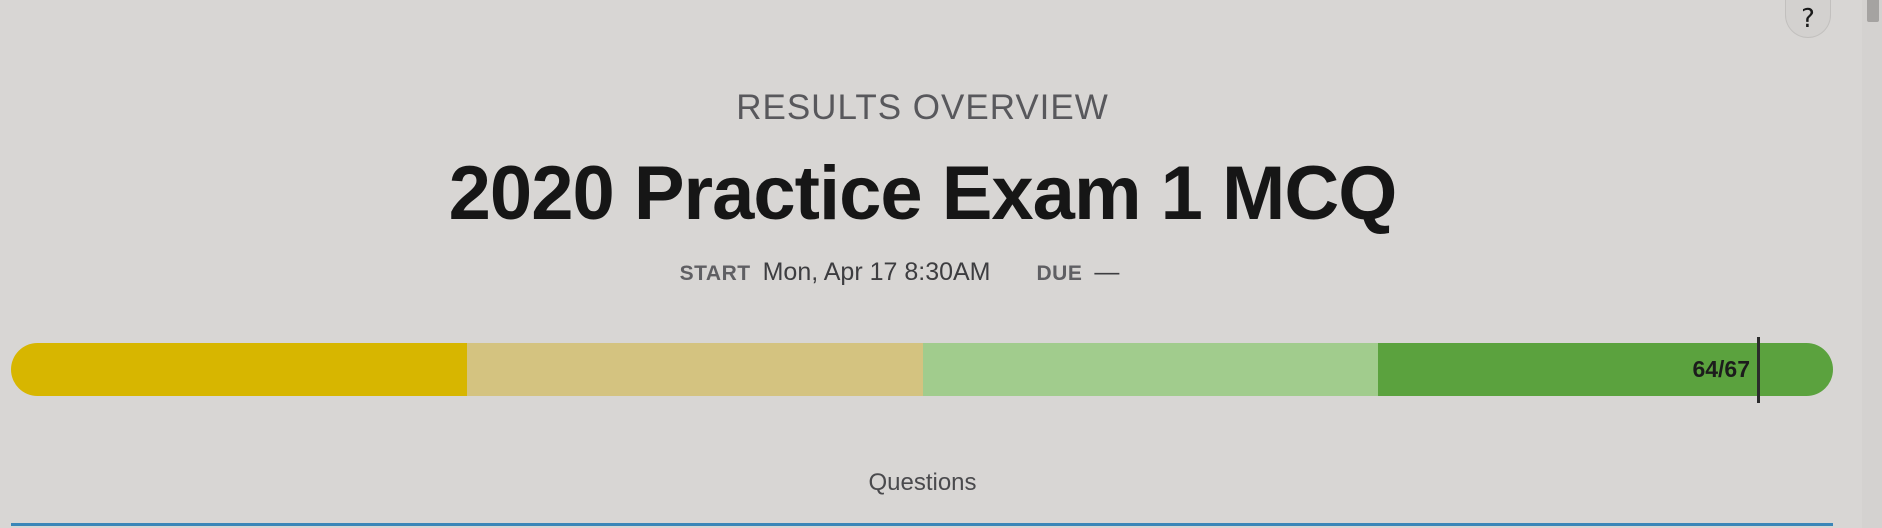  Describe the element at coordinates (1721, 369) in the screenshot. I see `score-label: 64/67` at that location.